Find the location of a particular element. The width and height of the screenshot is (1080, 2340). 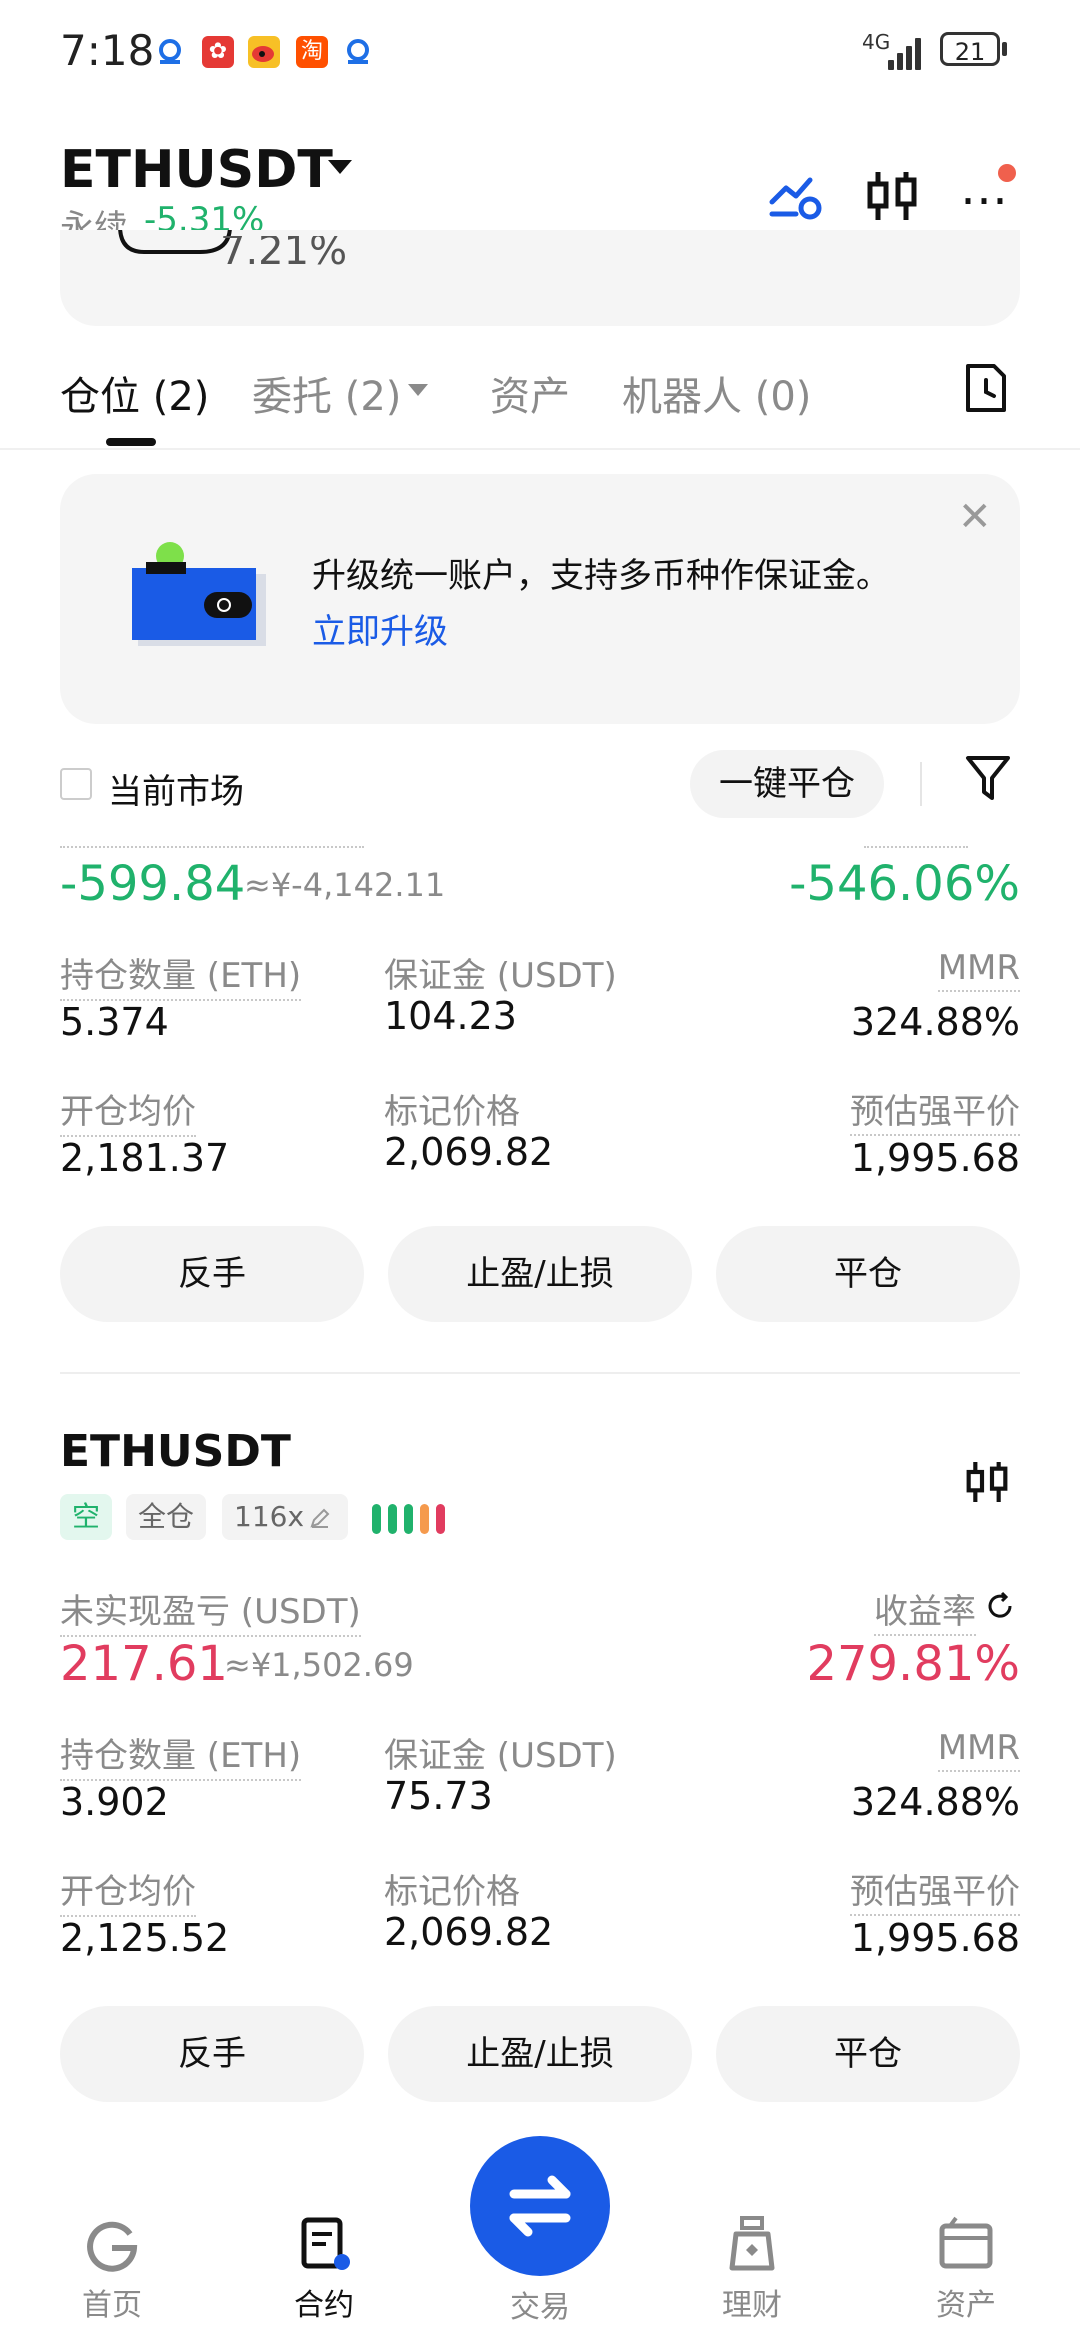

promo-text: 升级统一账户，支持多币种作保证金。 is located at coordinates (601, 576).